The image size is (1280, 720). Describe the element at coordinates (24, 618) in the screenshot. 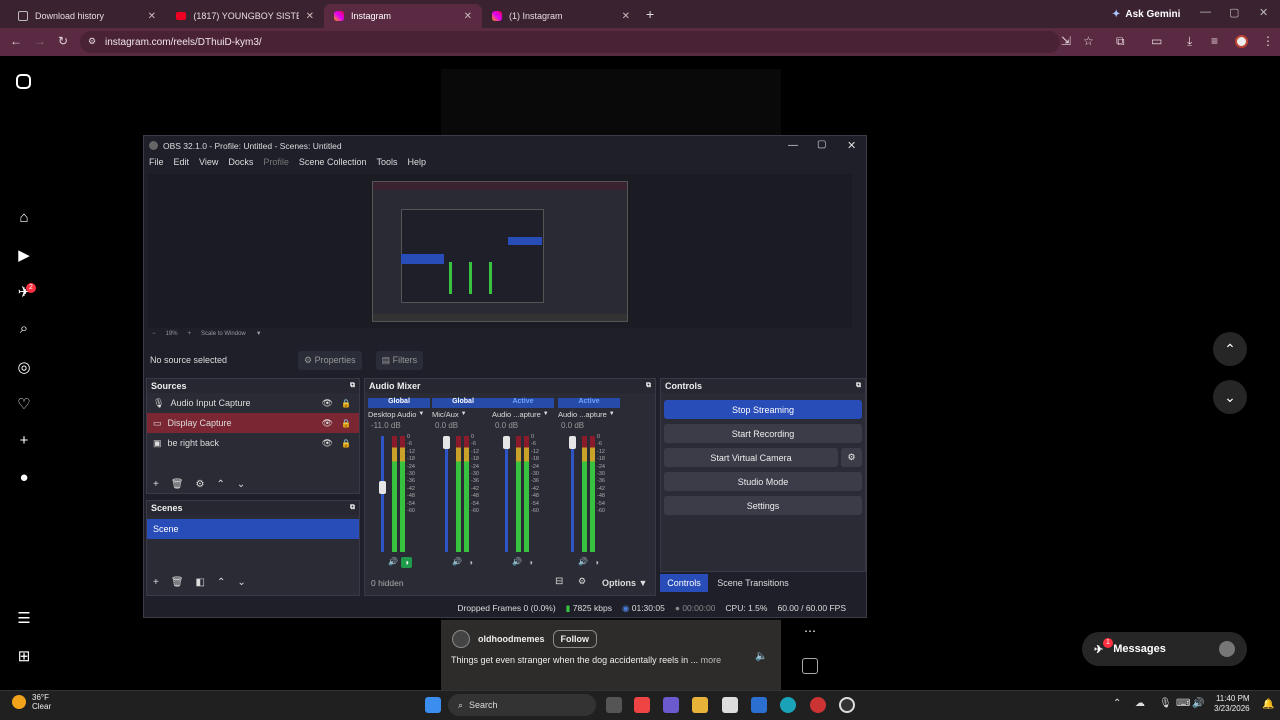

I see `more-menu-icon: ☰` at that location.